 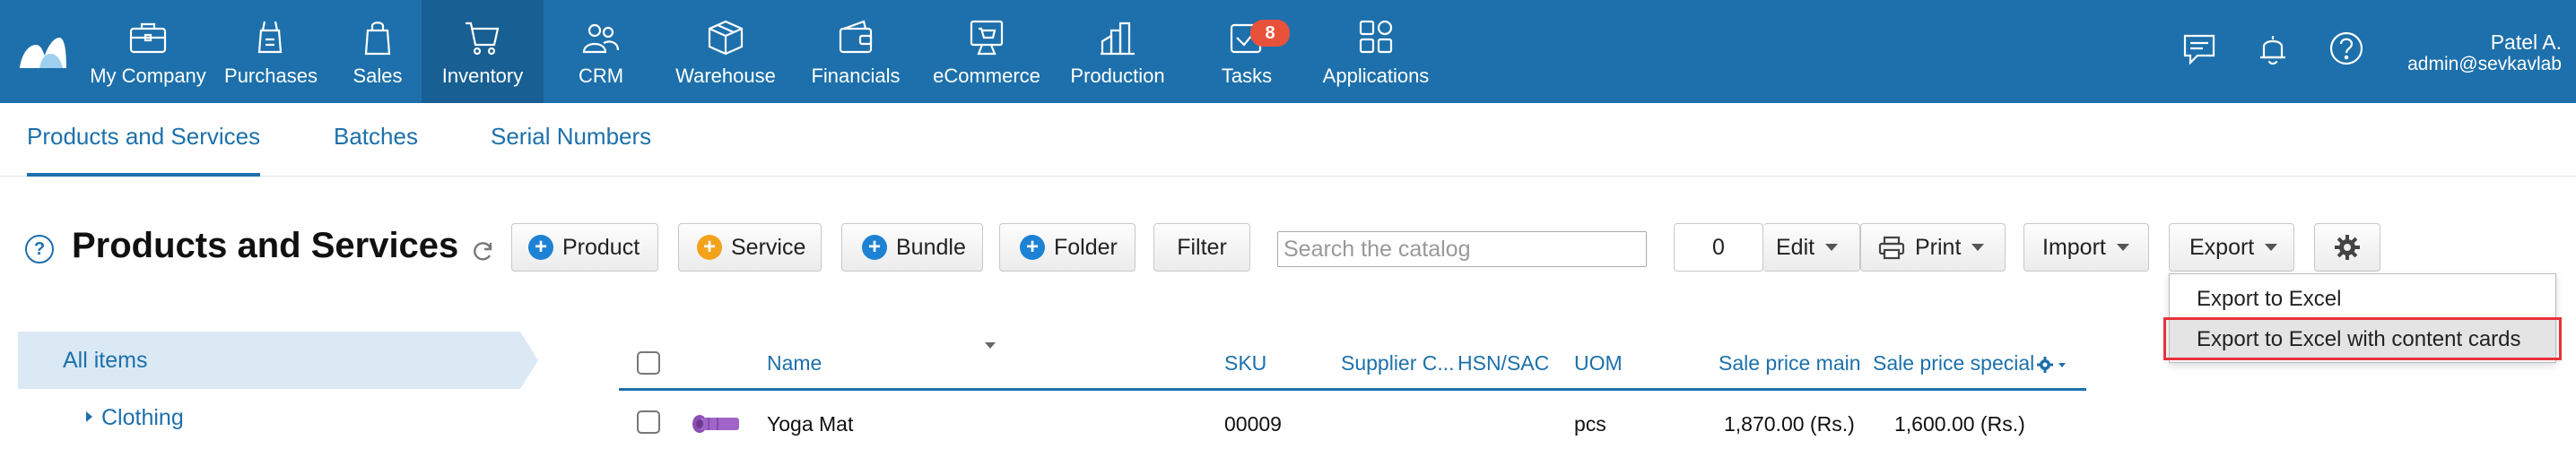 I want to click on factory-icon, so click(x=1118, y=39).